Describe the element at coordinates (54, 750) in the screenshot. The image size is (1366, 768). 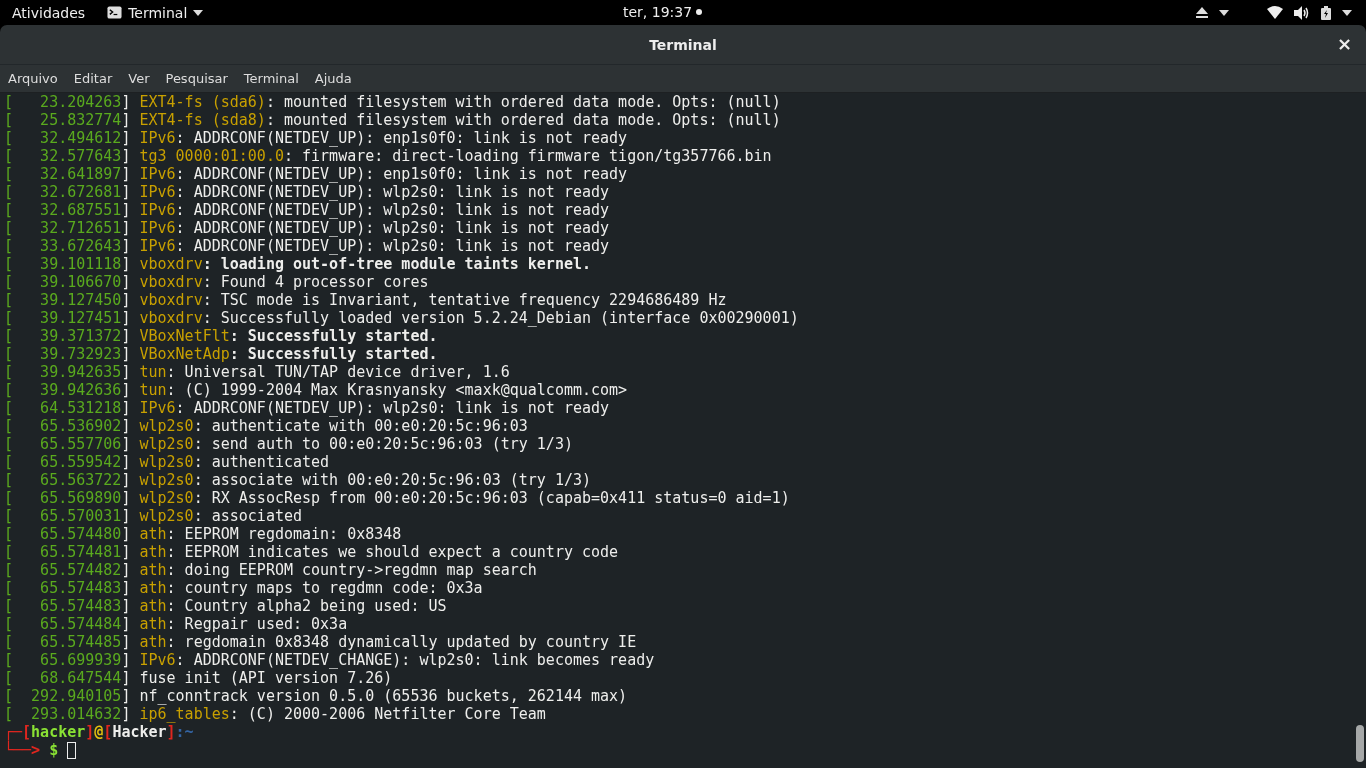
I see `prompt-text: $` at that location.